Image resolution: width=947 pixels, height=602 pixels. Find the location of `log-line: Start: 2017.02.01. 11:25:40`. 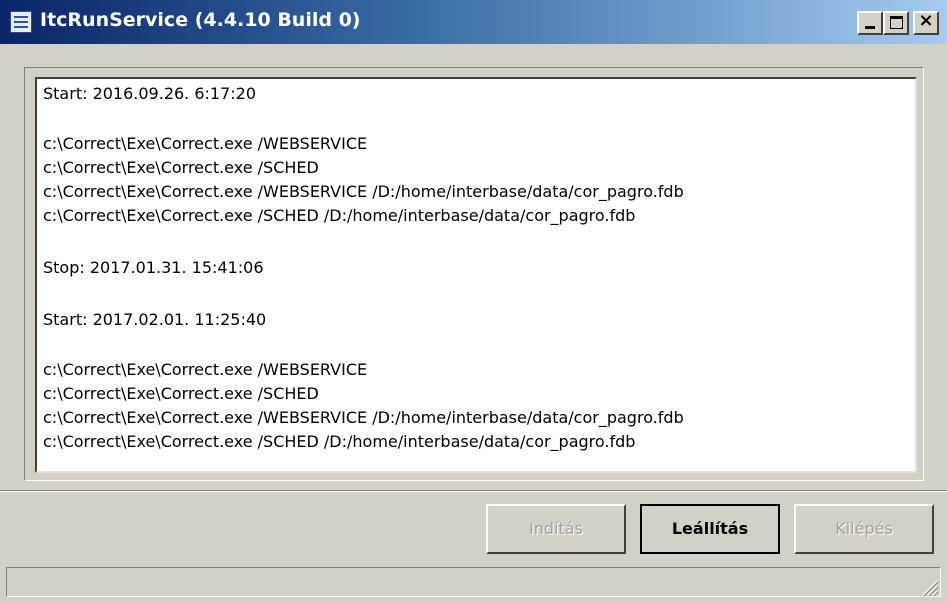

log-line: Start: 2017.02.01. 11:25:40 is located at coordinates (155, 319).